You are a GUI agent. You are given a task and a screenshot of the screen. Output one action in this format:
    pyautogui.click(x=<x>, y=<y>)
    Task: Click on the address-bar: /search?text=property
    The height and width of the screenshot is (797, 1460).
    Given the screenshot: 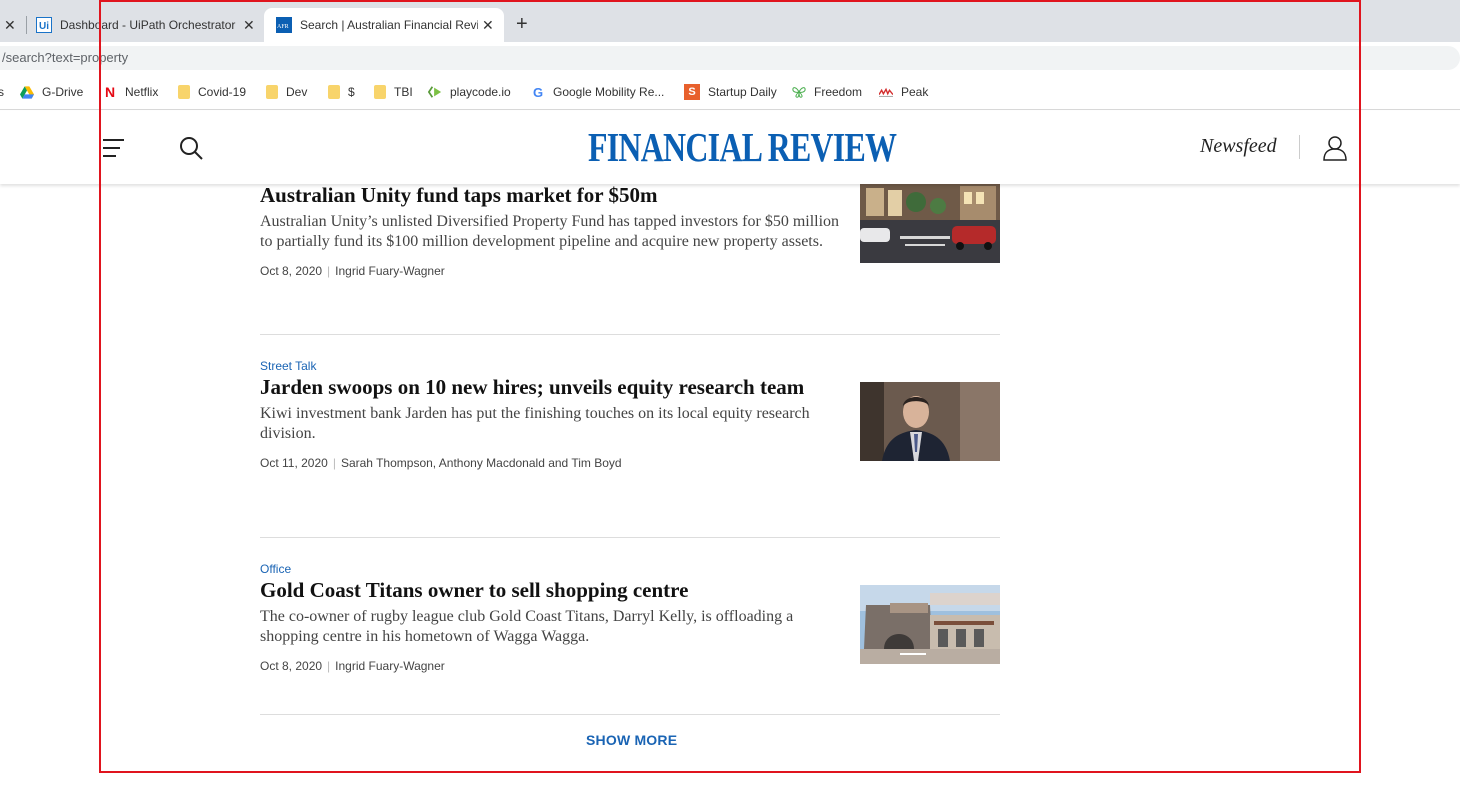 What is the action you would take?
    pyautogui.click(x=730, y=58)
    